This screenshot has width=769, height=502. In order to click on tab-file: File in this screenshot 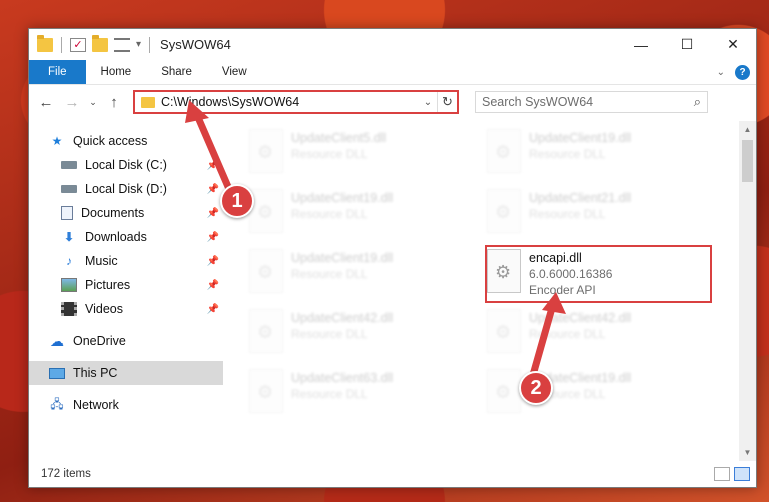, I will do `click(57, 72)`.